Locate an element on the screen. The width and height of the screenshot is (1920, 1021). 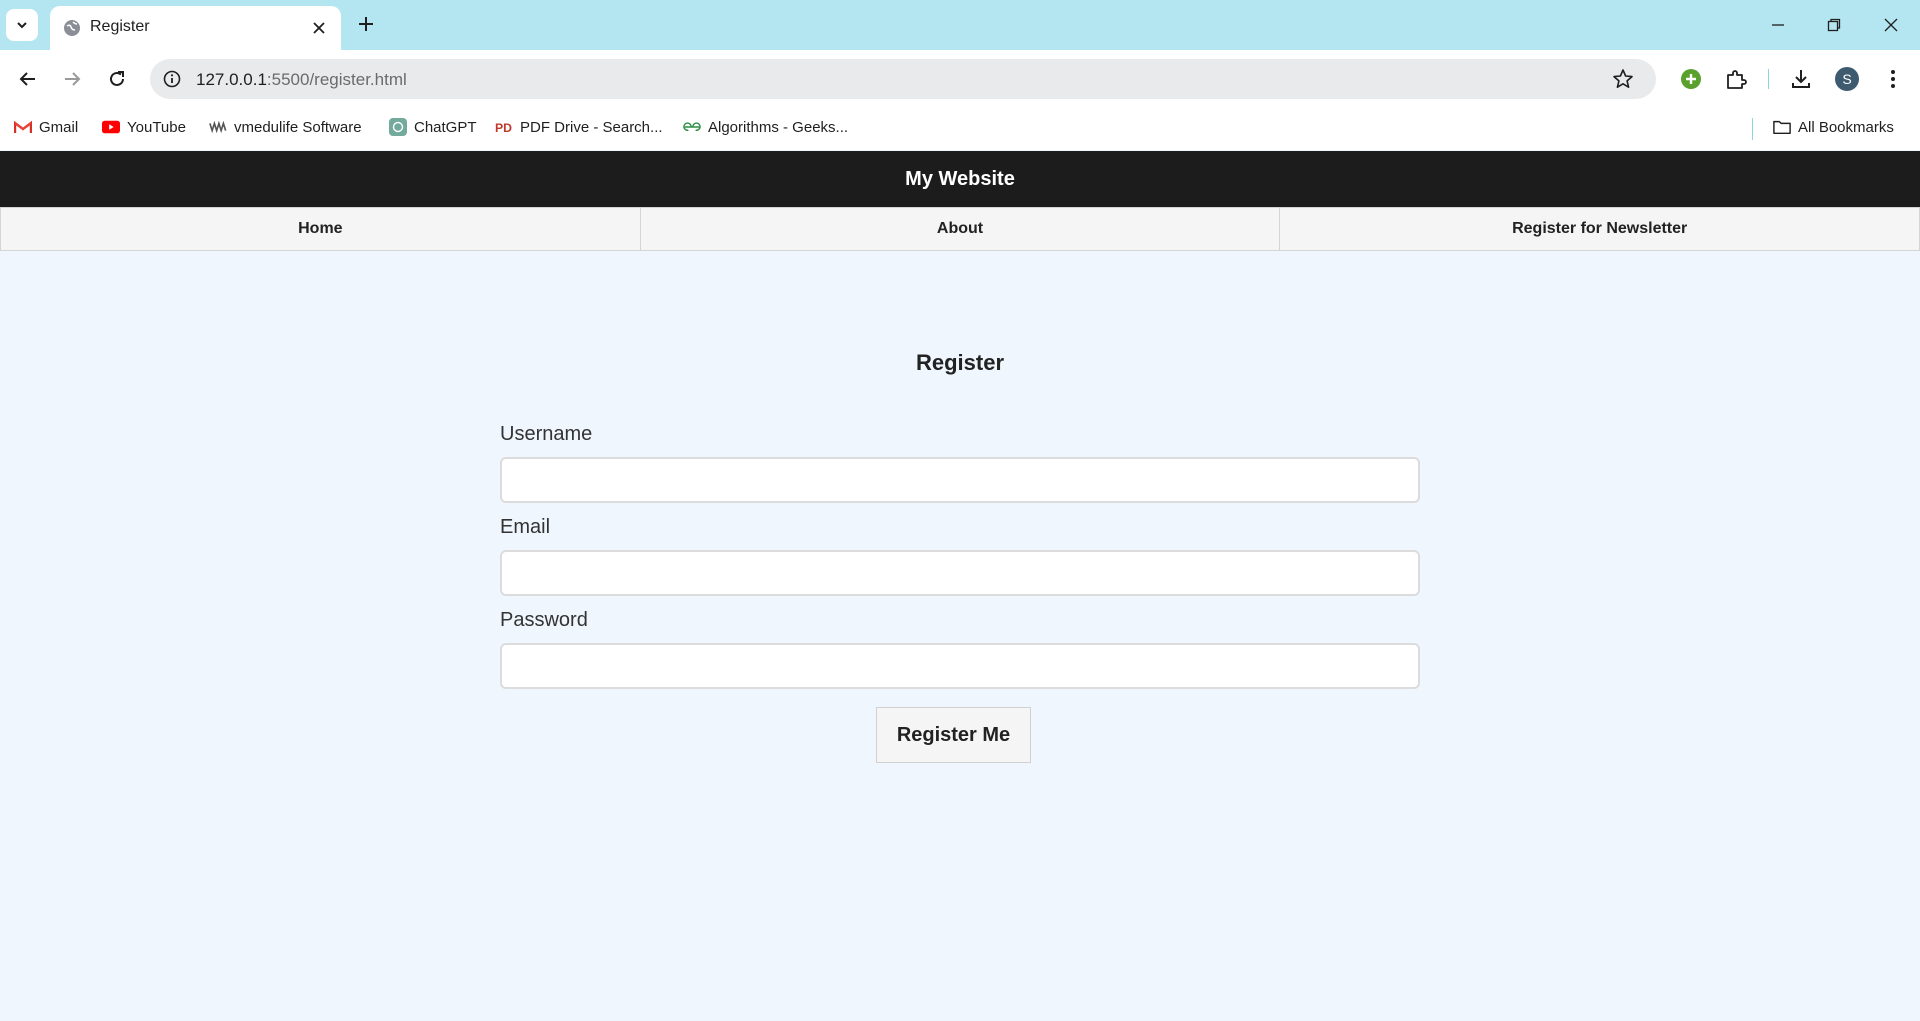
globe-icon is located at coordinates (72, 28).